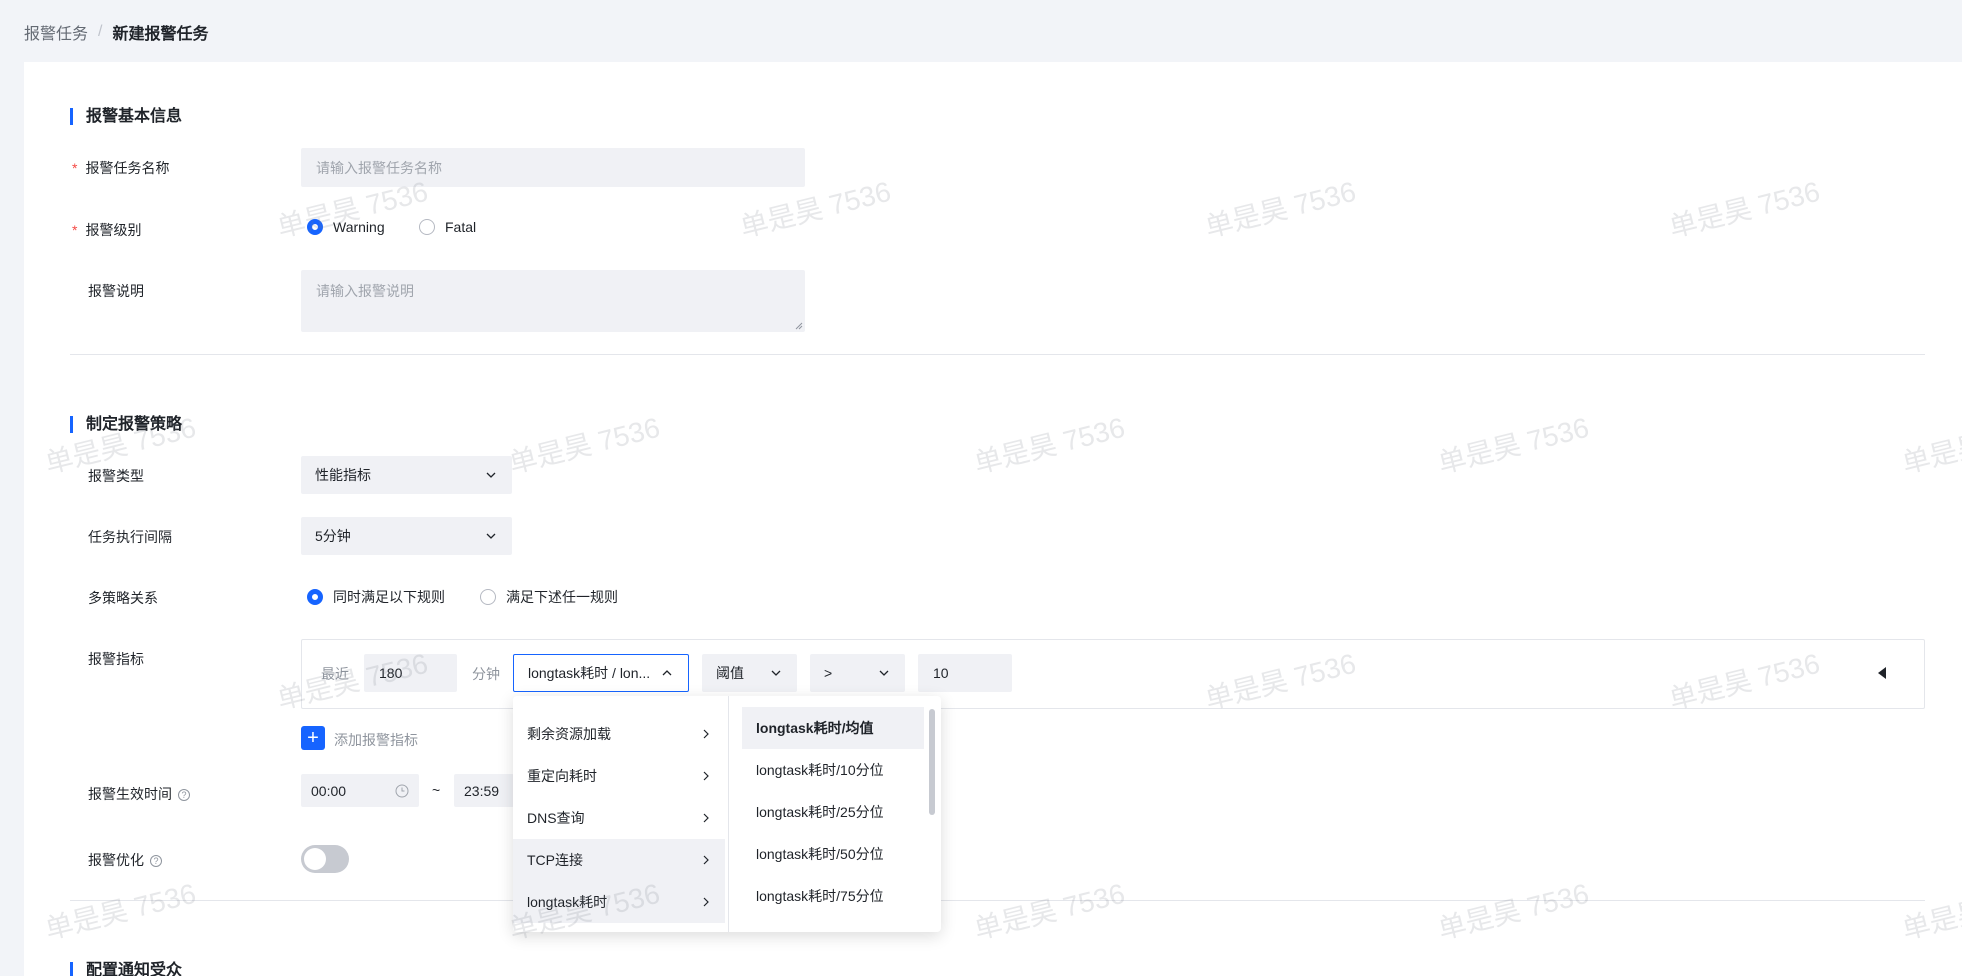 This screenshot has width=1962, height=976. I want to click on alert-type-label: 报警类型, so click(116, 476).